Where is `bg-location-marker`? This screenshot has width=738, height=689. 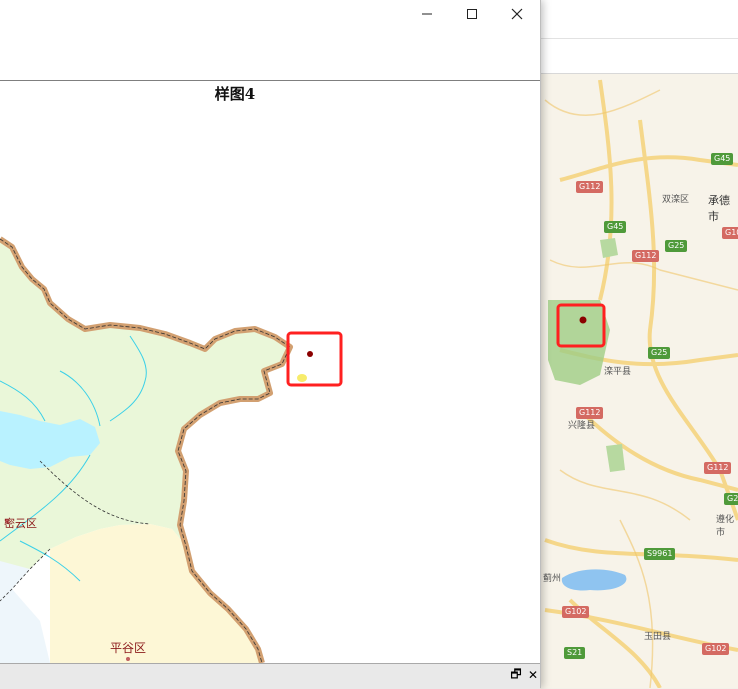
bg-location-marker is located at coordinates (583, 320).